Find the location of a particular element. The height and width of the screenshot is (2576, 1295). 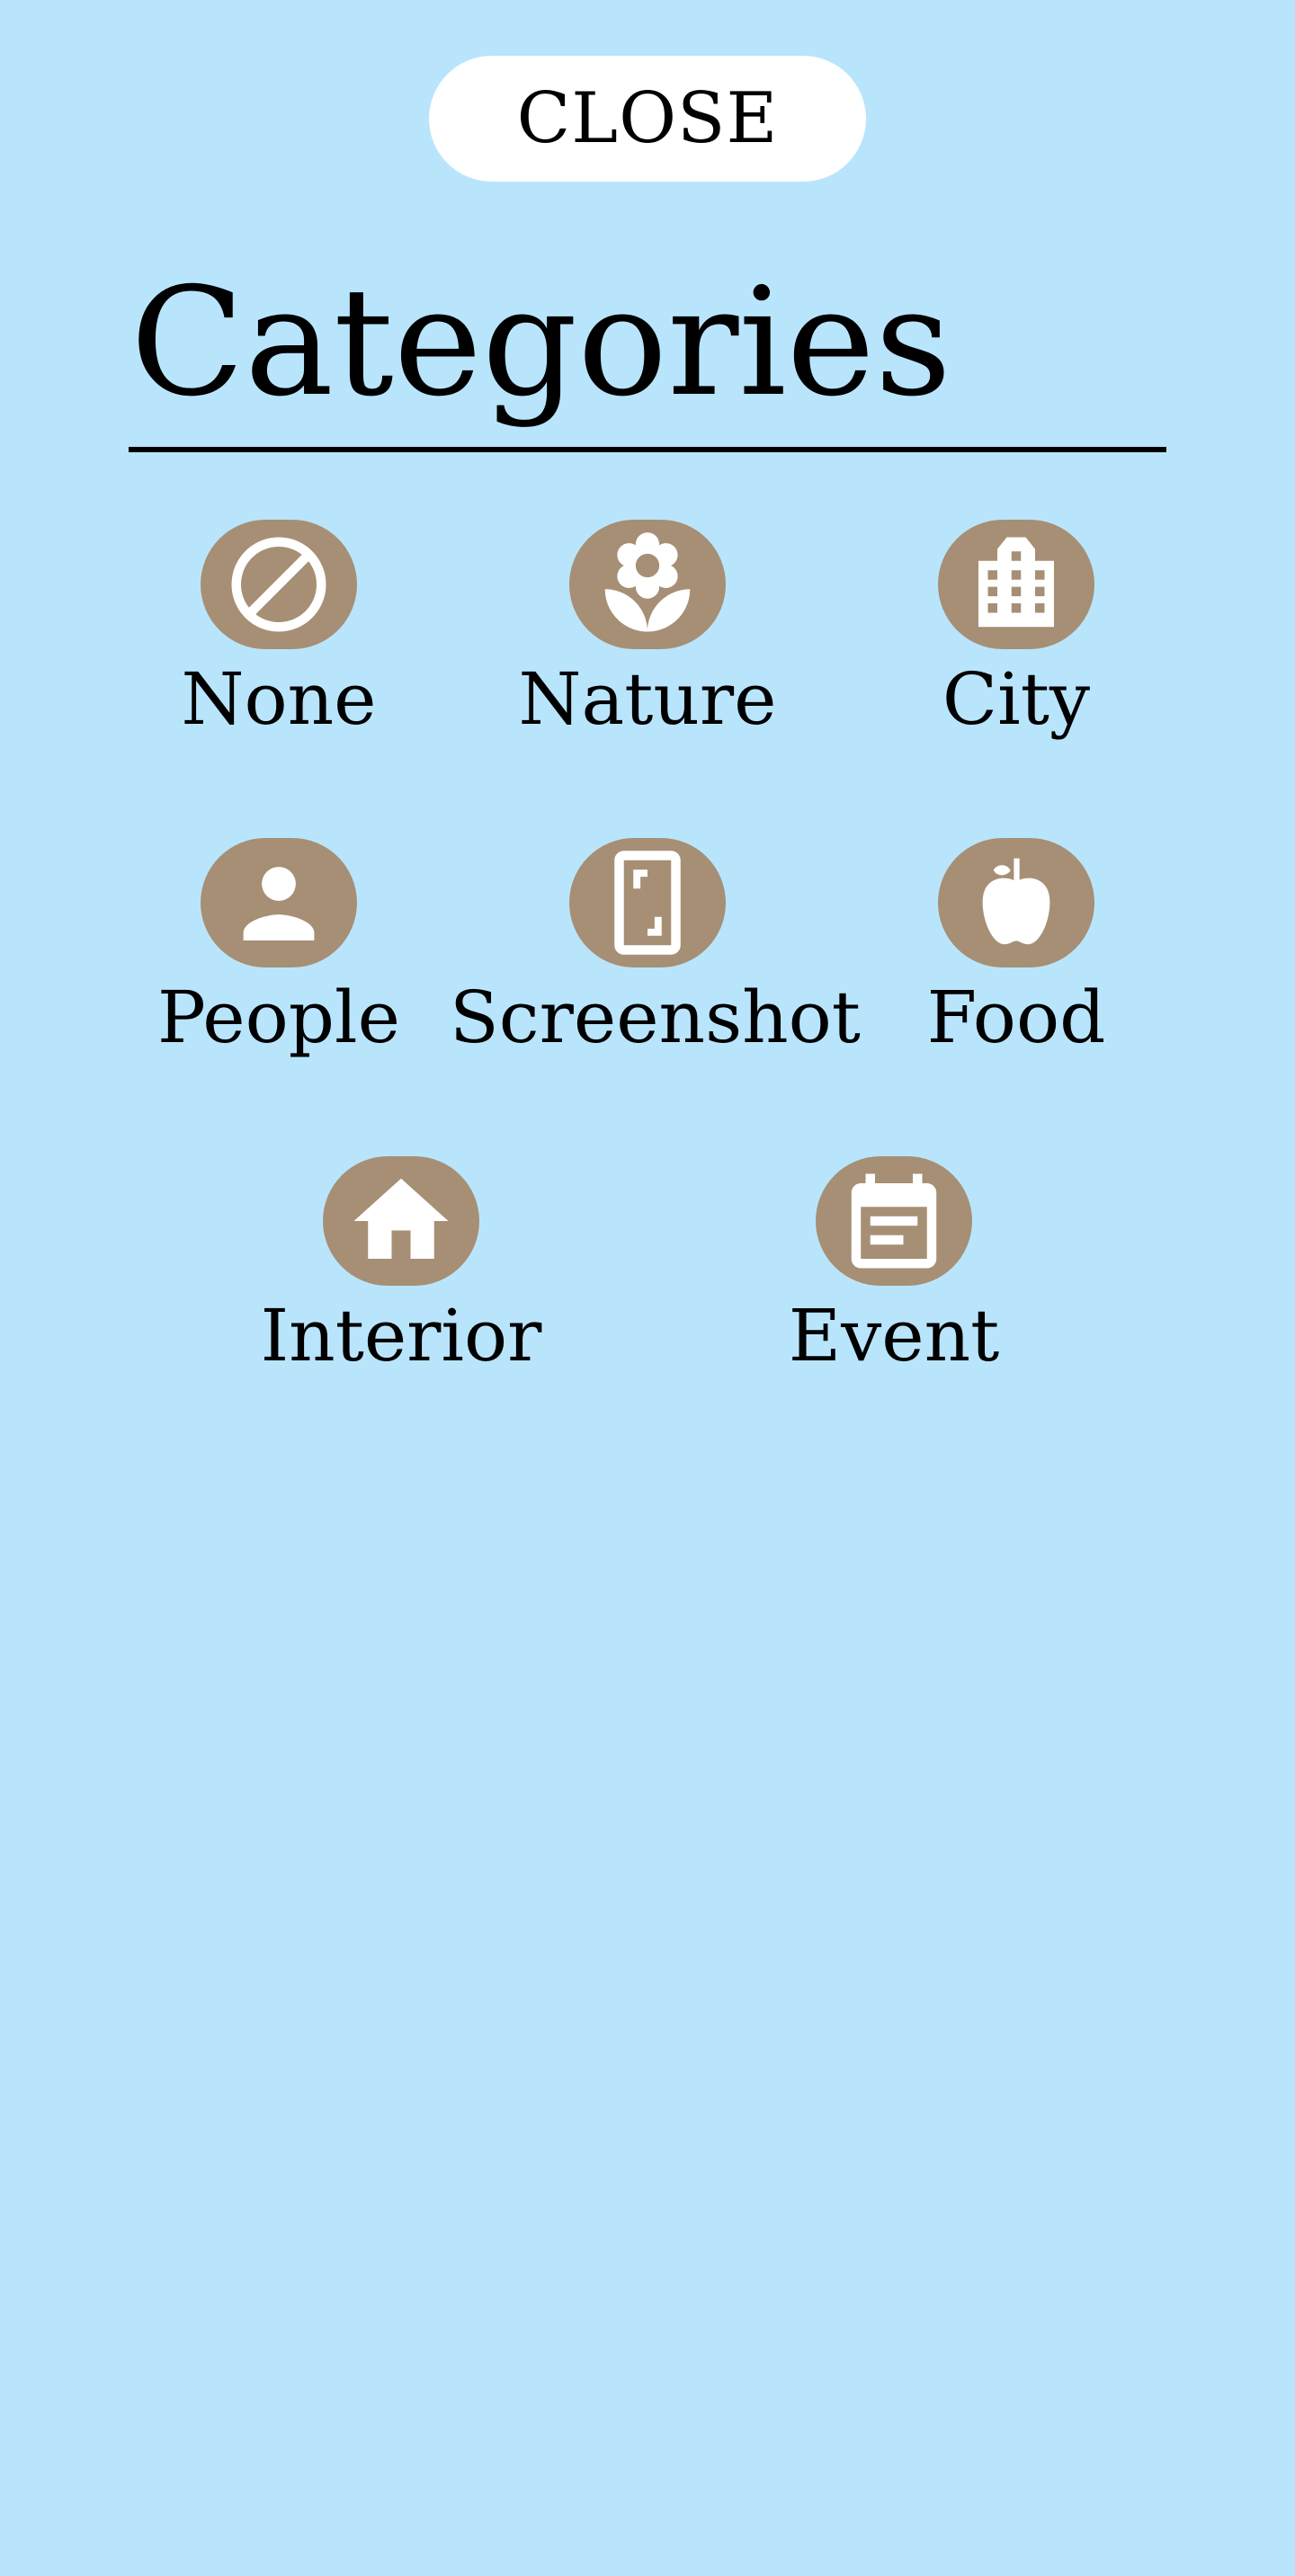

category-interior: Interior is located at coordinates (401, 1286).